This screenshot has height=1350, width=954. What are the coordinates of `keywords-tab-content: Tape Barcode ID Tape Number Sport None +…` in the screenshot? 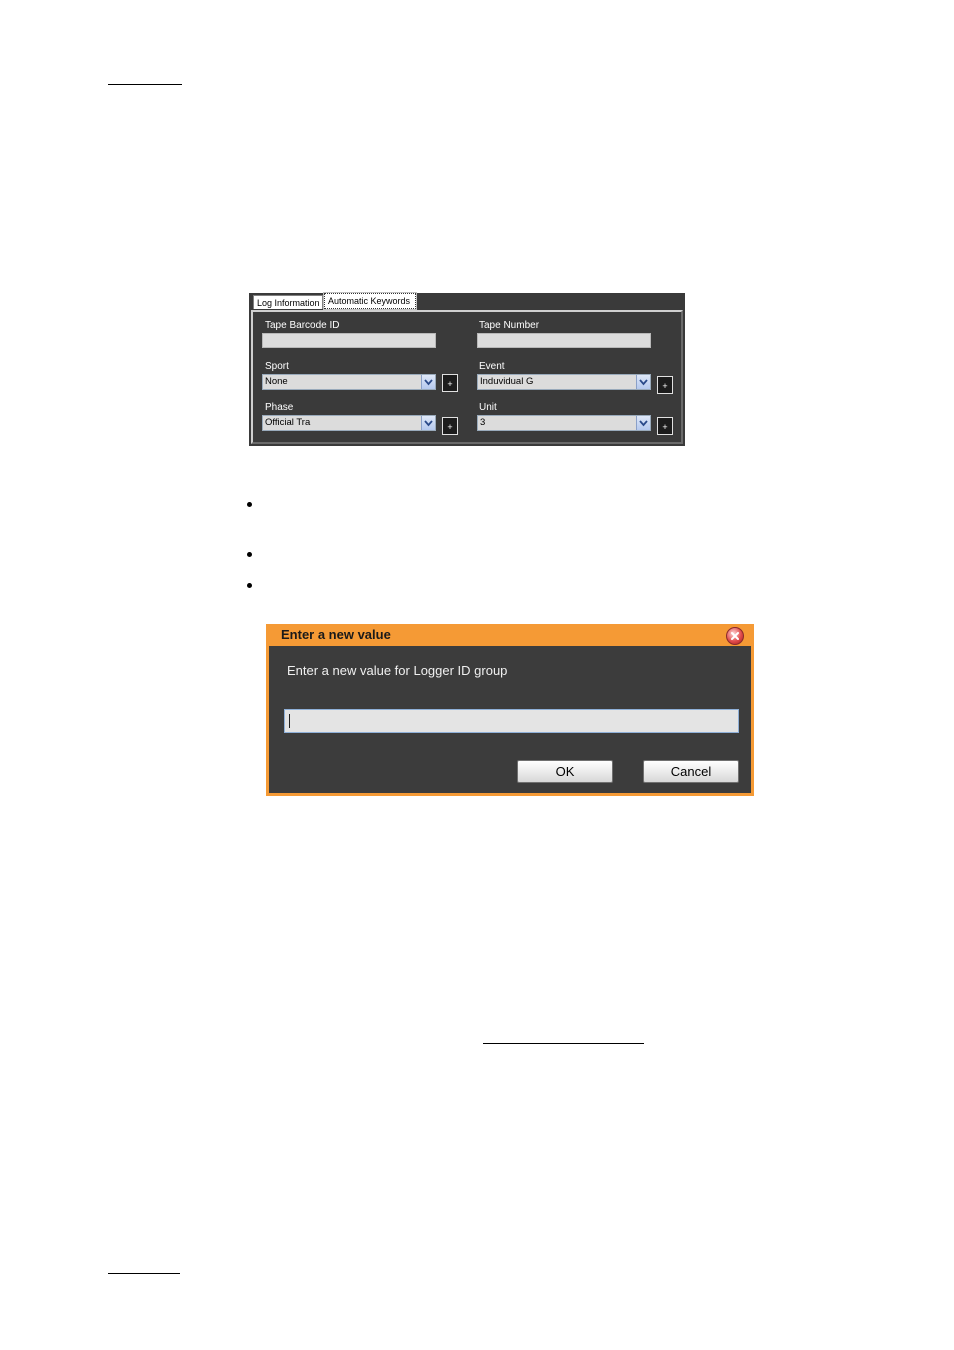 It's located at (467, 377).